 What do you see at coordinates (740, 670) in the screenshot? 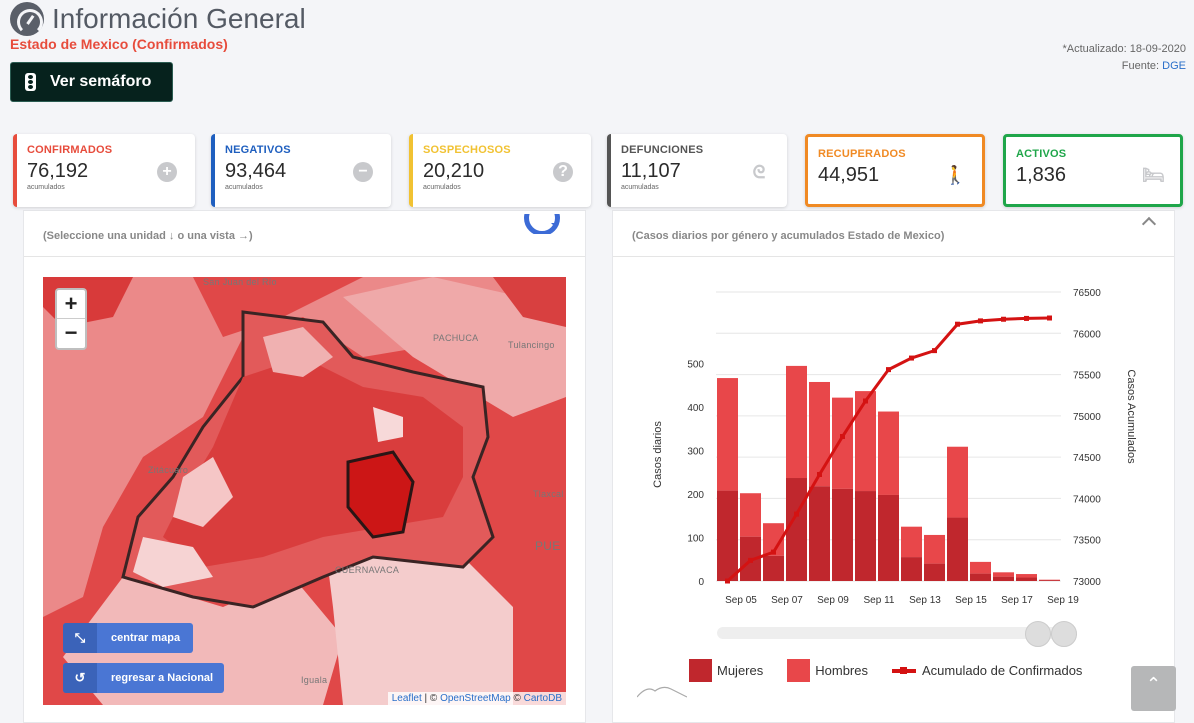
I see `legend-label-mujeres: Mujeres` at bounding box center [740, 670].